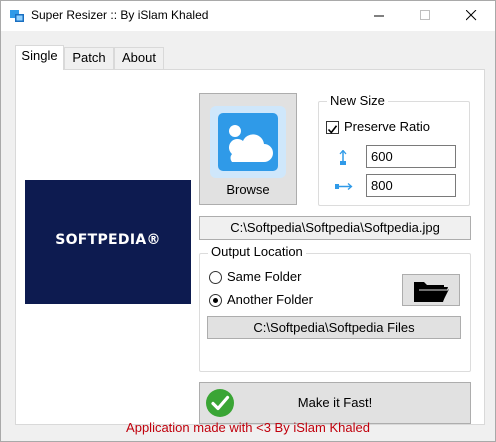 The height and width of the screenshot is (442, 496). I want to click on maximize-icon, so click(425, 15).